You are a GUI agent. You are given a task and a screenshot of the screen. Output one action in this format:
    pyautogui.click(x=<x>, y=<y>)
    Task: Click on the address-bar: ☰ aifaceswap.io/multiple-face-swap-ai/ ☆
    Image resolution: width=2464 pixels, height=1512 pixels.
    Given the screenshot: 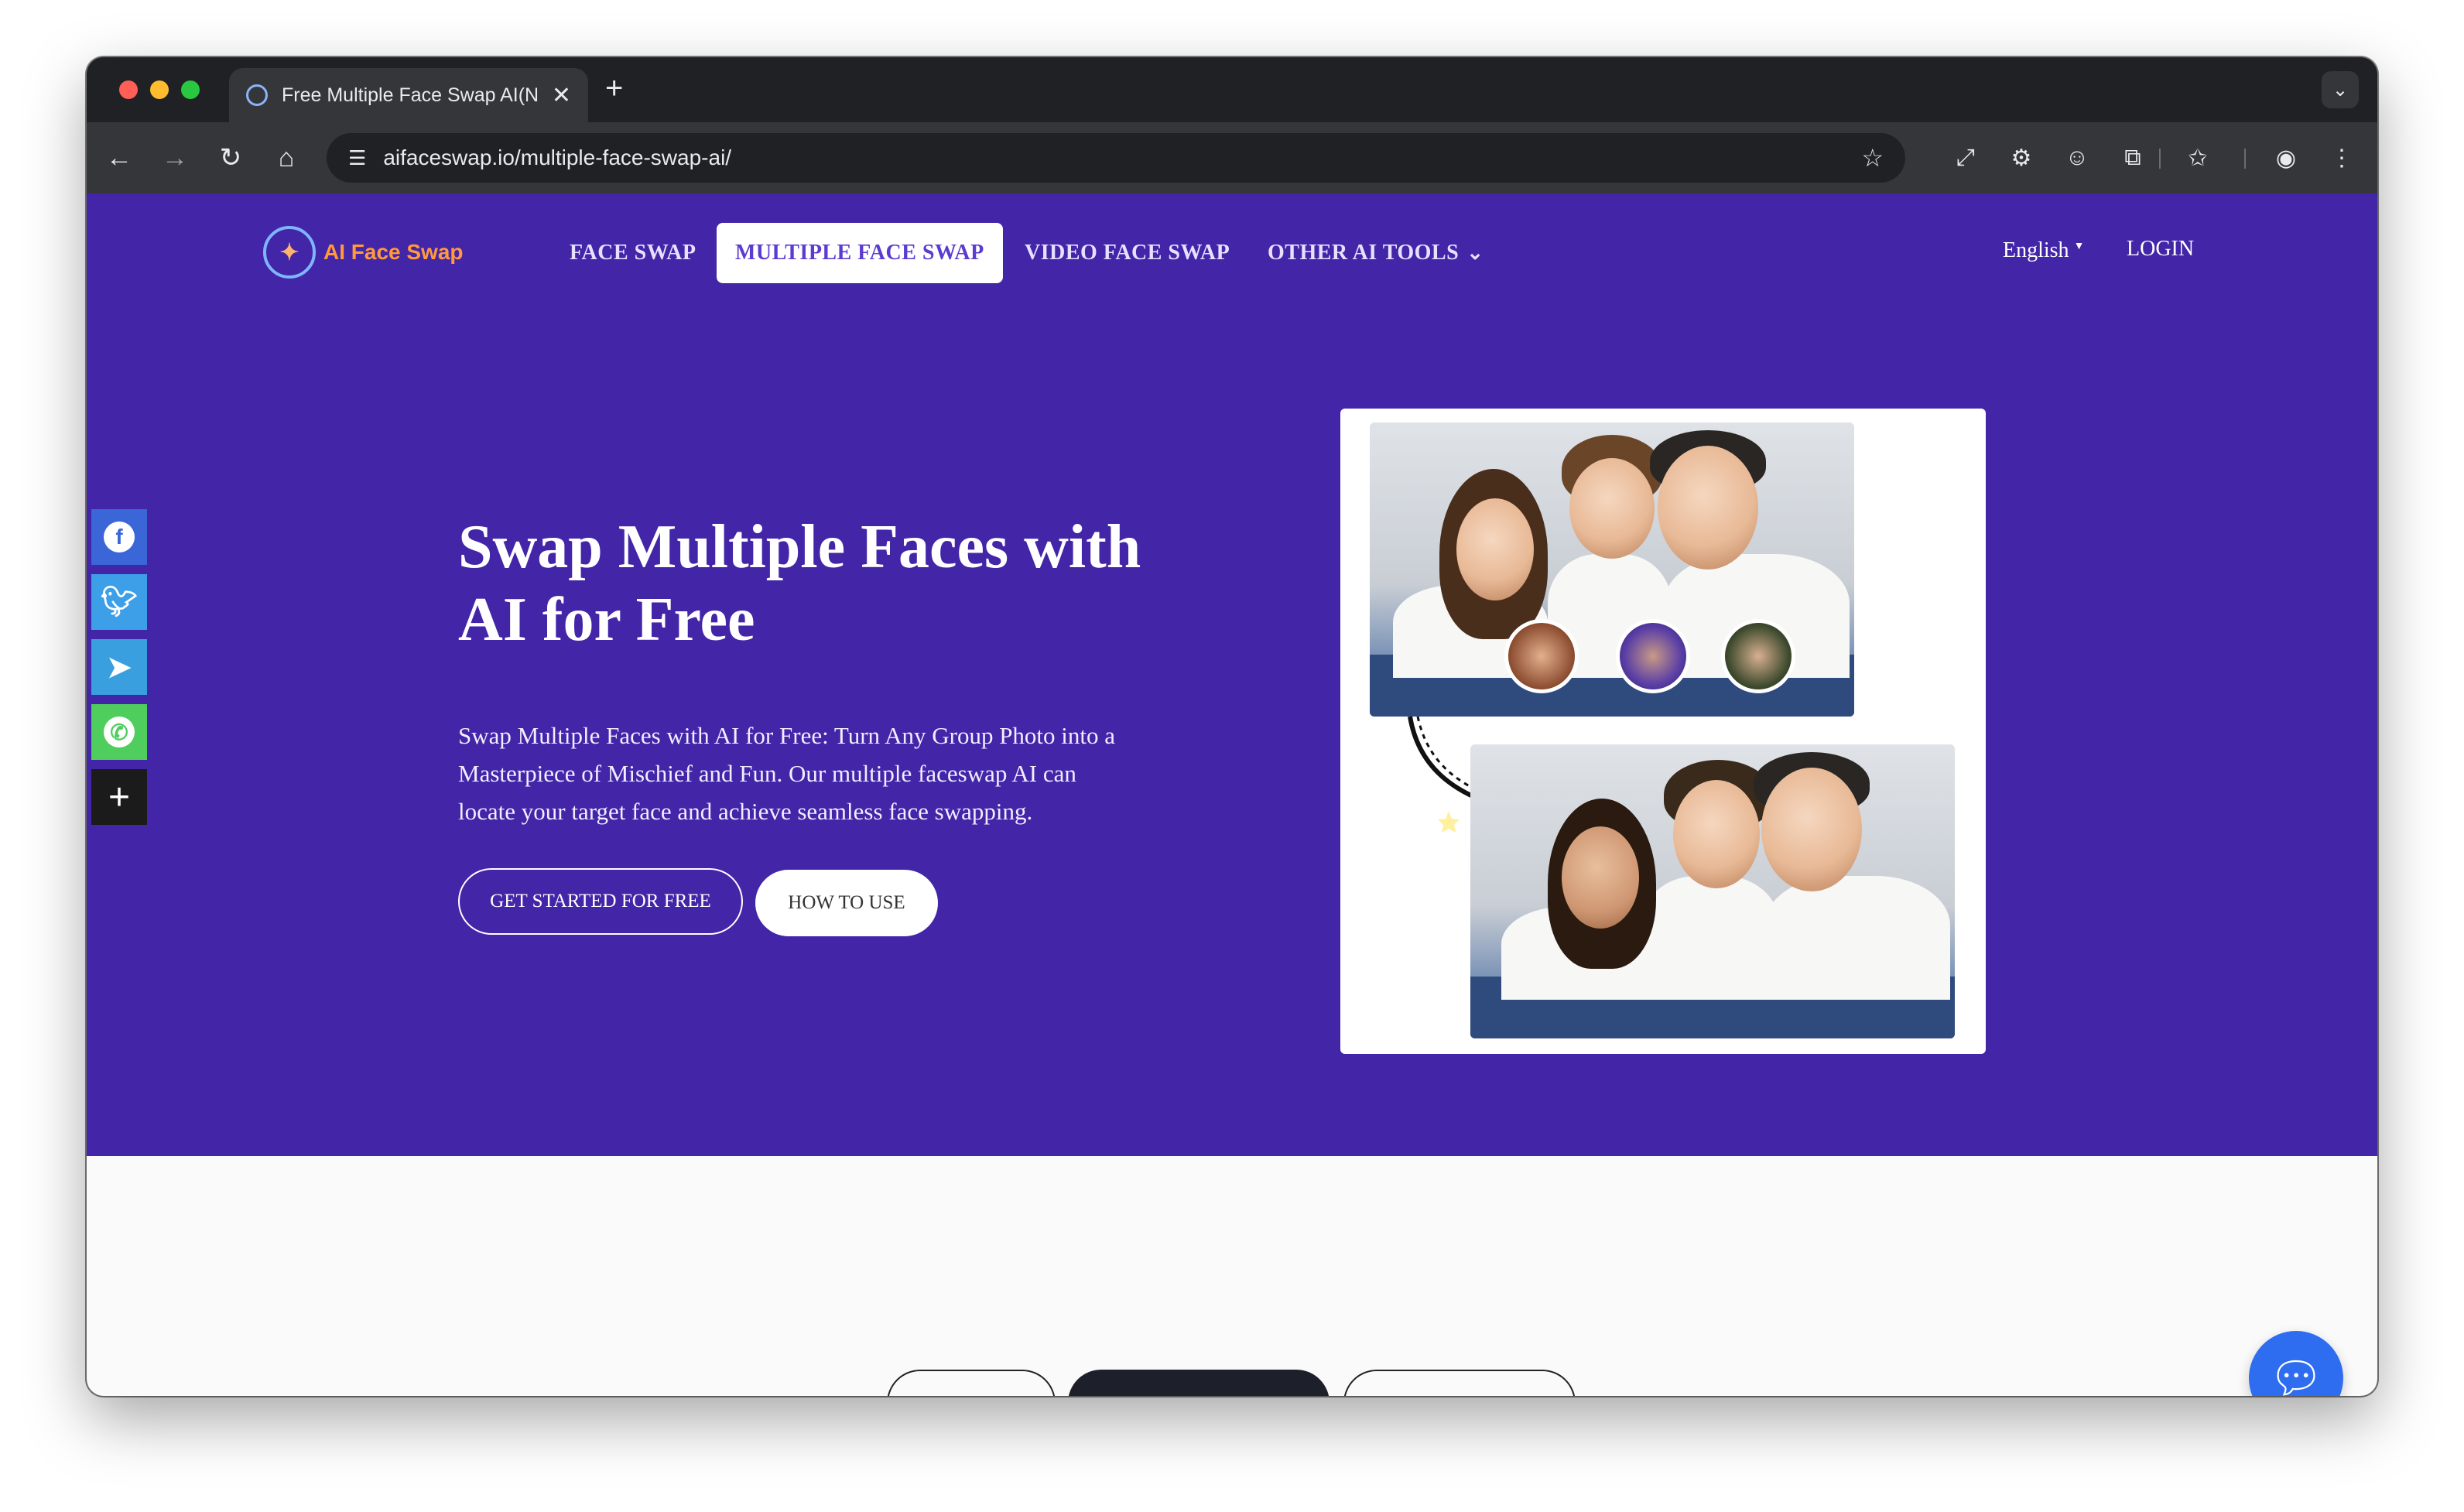 What is the action you would take?
    pyautogui.click(x=1116, y=158)
    